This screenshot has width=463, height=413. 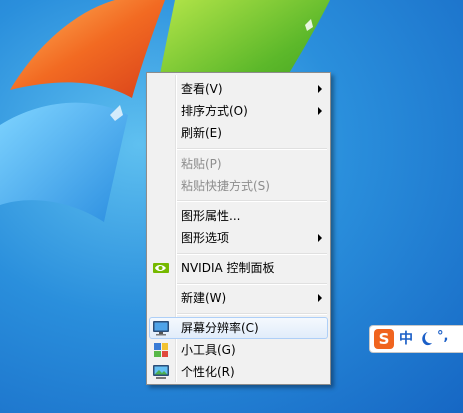 I want to click on menu-item-label: 屏幕分辨率(C), so click(x=220, y=328).